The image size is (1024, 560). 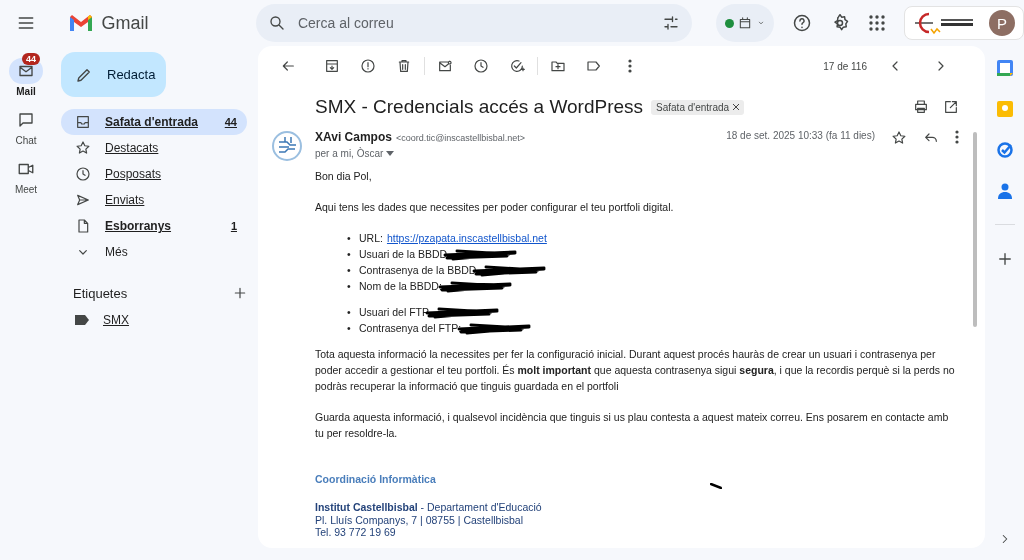 I want to click on compose-button: Redacta, so click(x=113, y=74).